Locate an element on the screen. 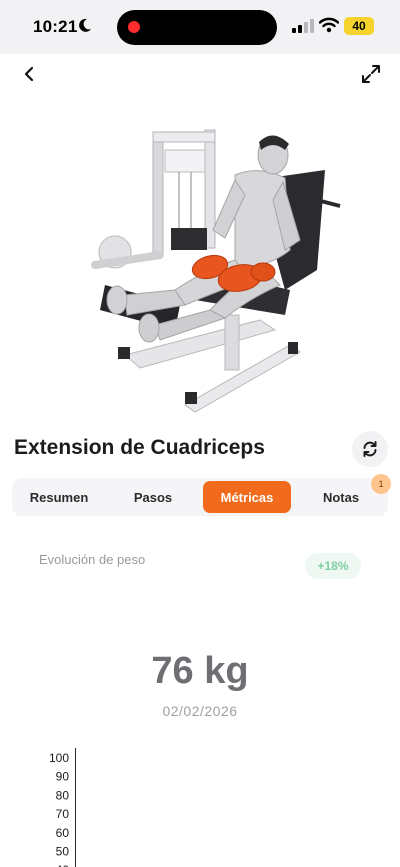 This screenshot has width=400, height=867. change-badge: +18% is located at coordinates (333, 566).